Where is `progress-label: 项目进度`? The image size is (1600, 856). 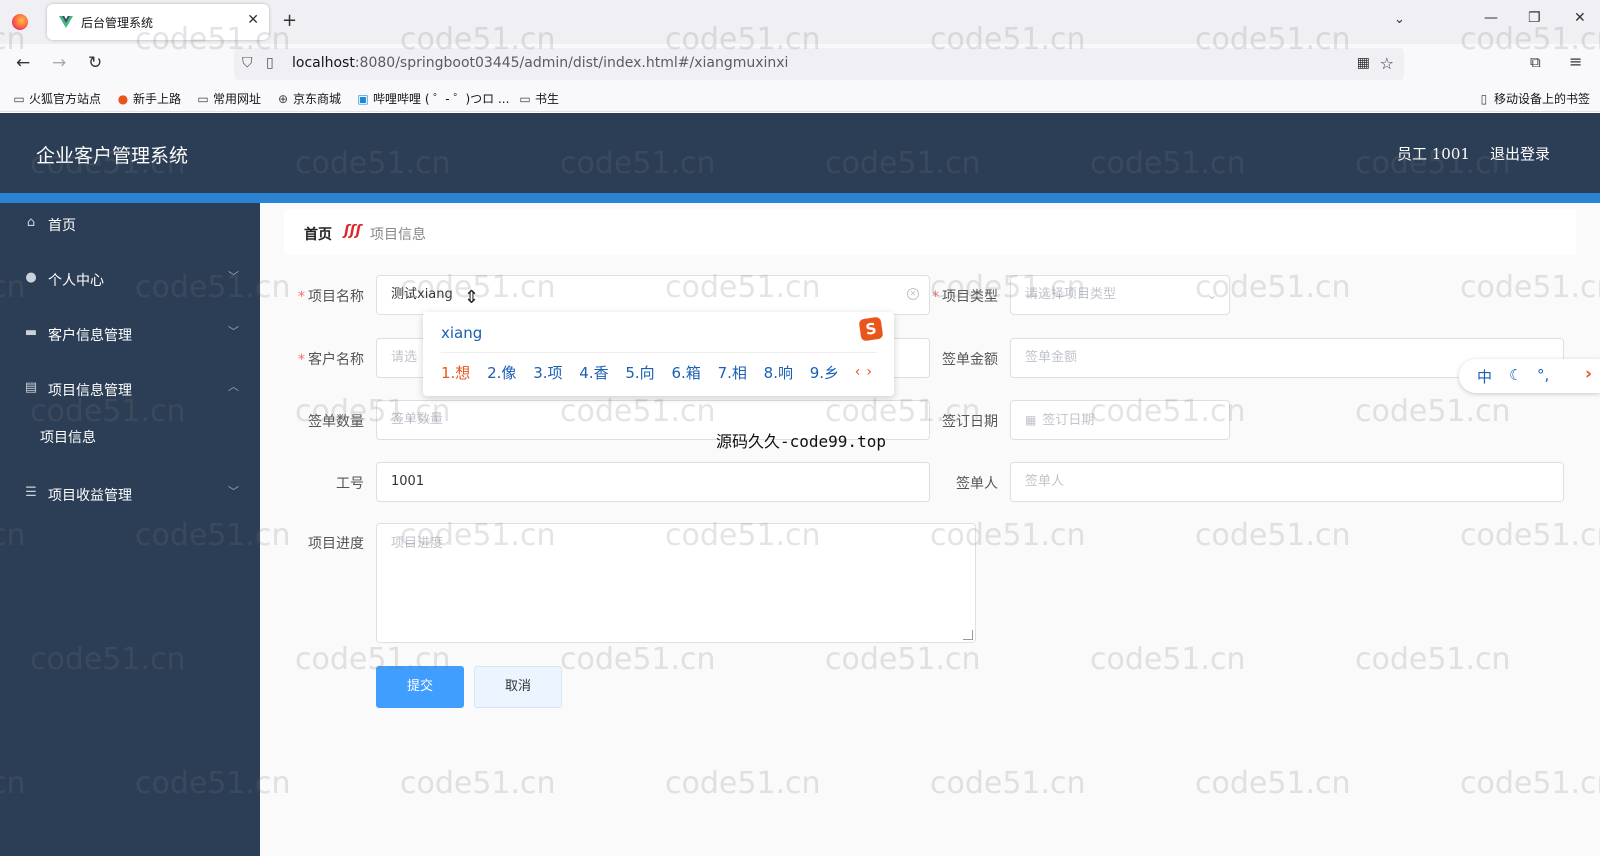
progress-label: 项目进度 is located at coordinates (336, 544).